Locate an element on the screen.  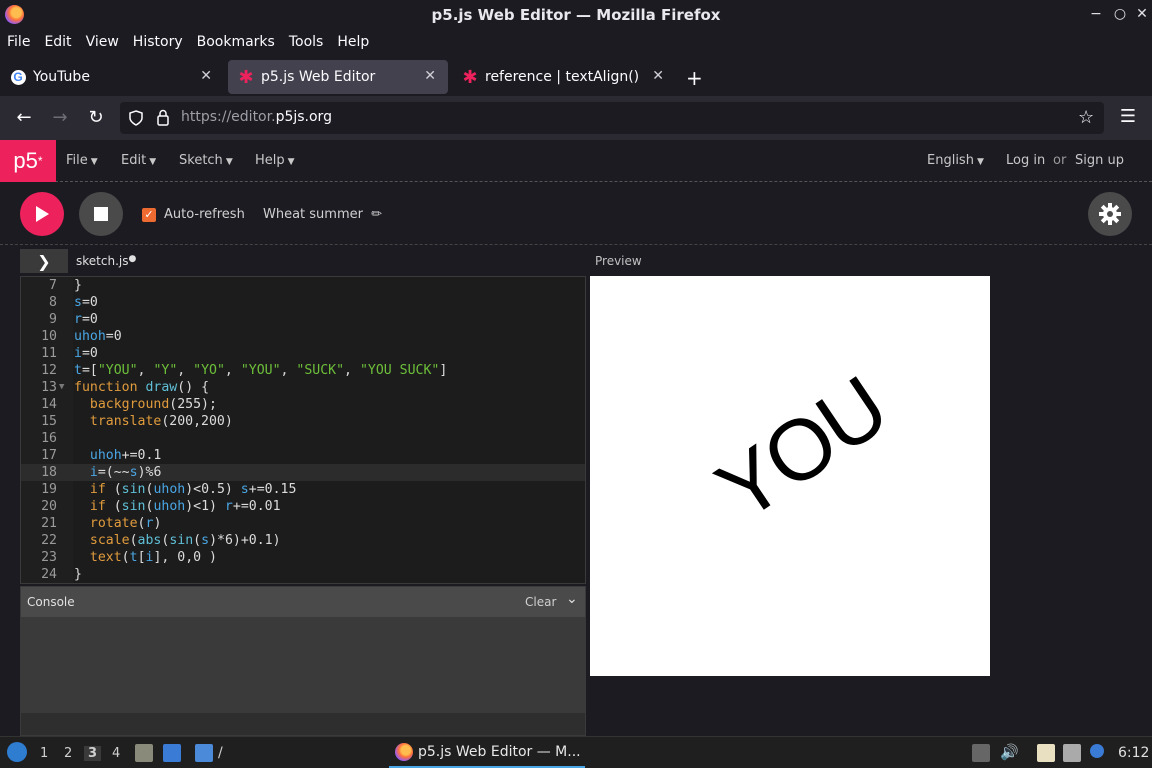
line-number: 14 is located at coordinates (49, 404).